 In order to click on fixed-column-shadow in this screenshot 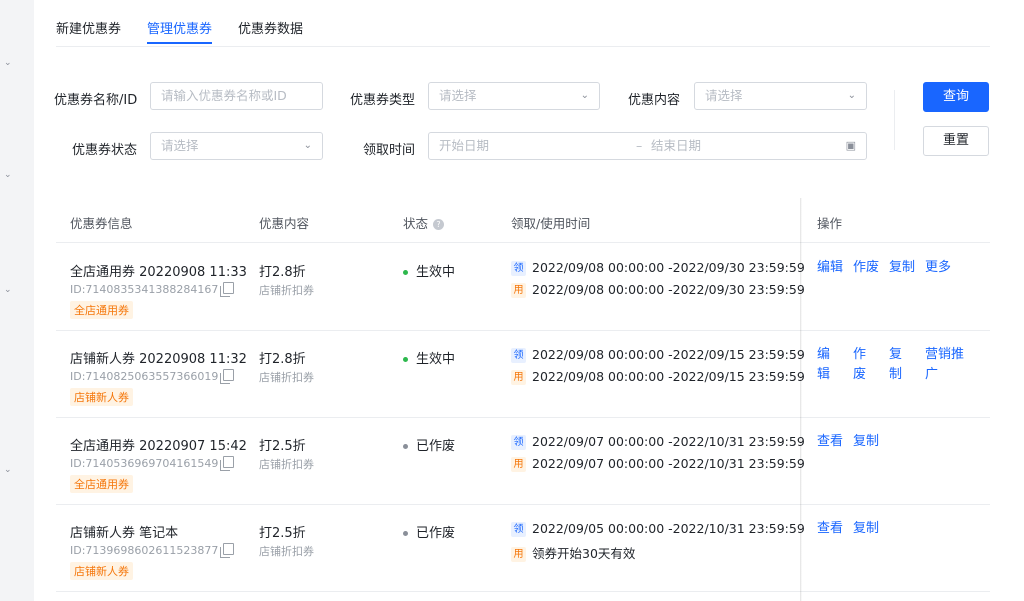, I will do `click(801, 399)`.